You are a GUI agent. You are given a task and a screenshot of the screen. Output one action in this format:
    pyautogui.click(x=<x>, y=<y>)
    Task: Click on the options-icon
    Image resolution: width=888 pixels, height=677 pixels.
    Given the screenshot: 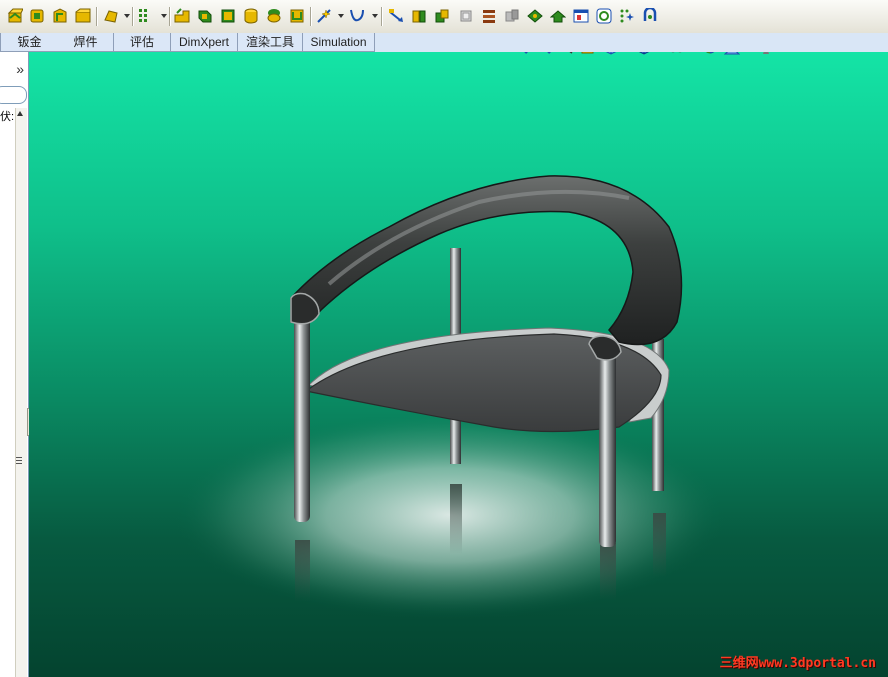 What is the action you would take?
    pyautogui.click(x=604, y=16)
    